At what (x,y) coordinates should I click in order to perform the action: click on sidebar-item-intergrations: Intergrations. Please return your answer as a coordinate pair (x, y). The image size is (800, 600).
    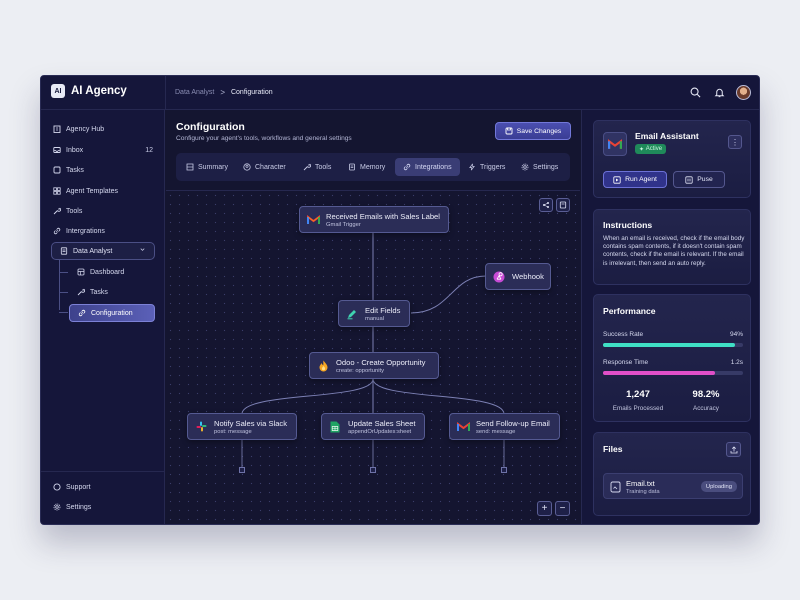
    Looking at the image, I should click on (103, 231).